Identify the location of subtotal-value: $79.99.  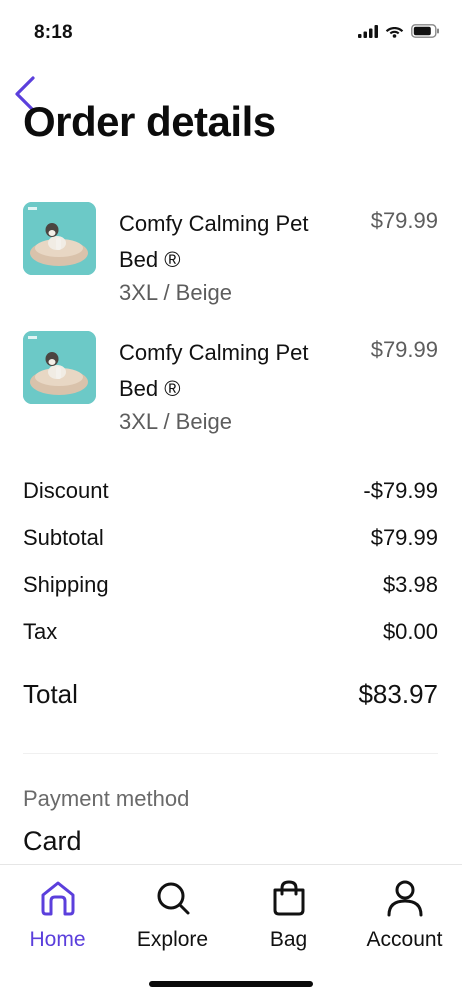
(404, 537).